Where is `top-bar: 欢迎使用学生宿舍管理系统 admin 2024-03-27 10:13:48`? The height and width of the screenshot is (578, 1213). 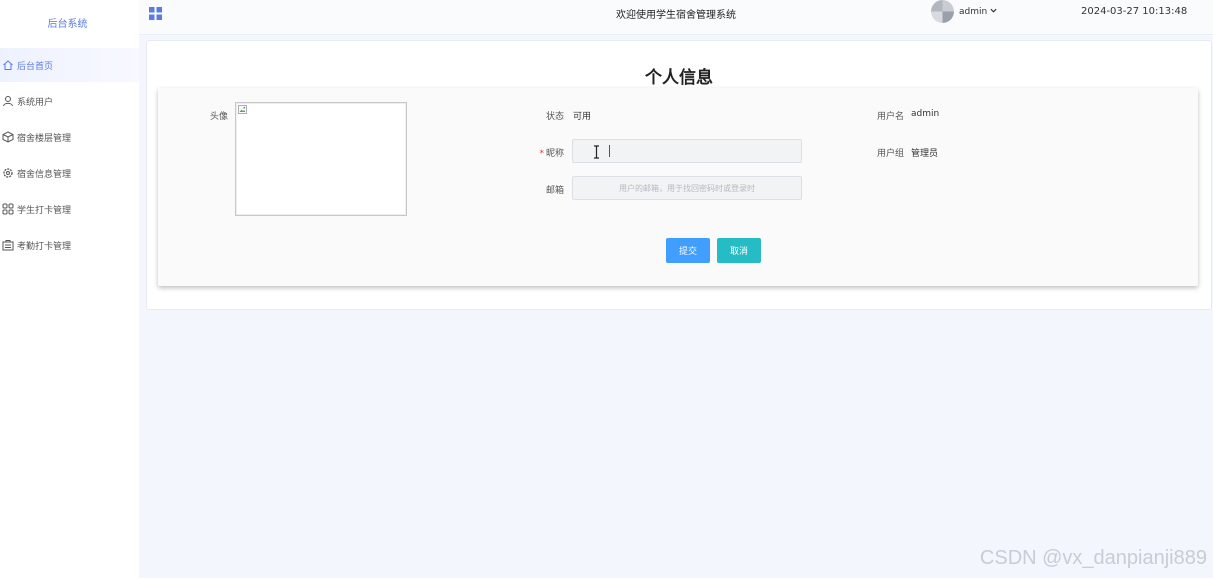 top-bar: 欢迎使用学生宿舍管理系统 admin 2024-03-27 10:13:48 is located at coordinates (676, 17).